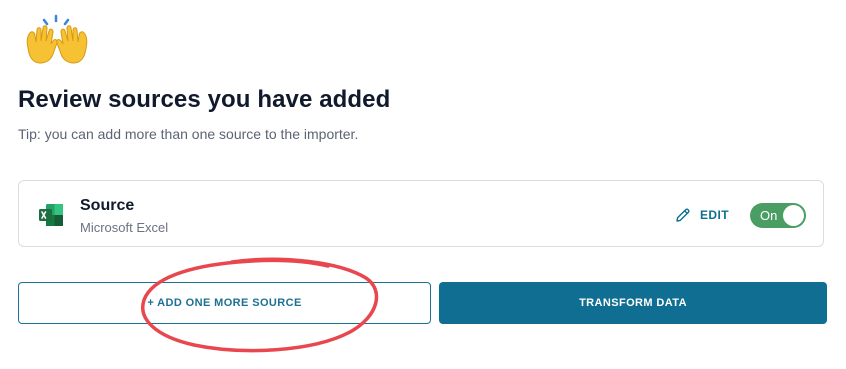  Describe the element at coordinates (51, 215) in the screenshot. I see `excel-icon` at that location.